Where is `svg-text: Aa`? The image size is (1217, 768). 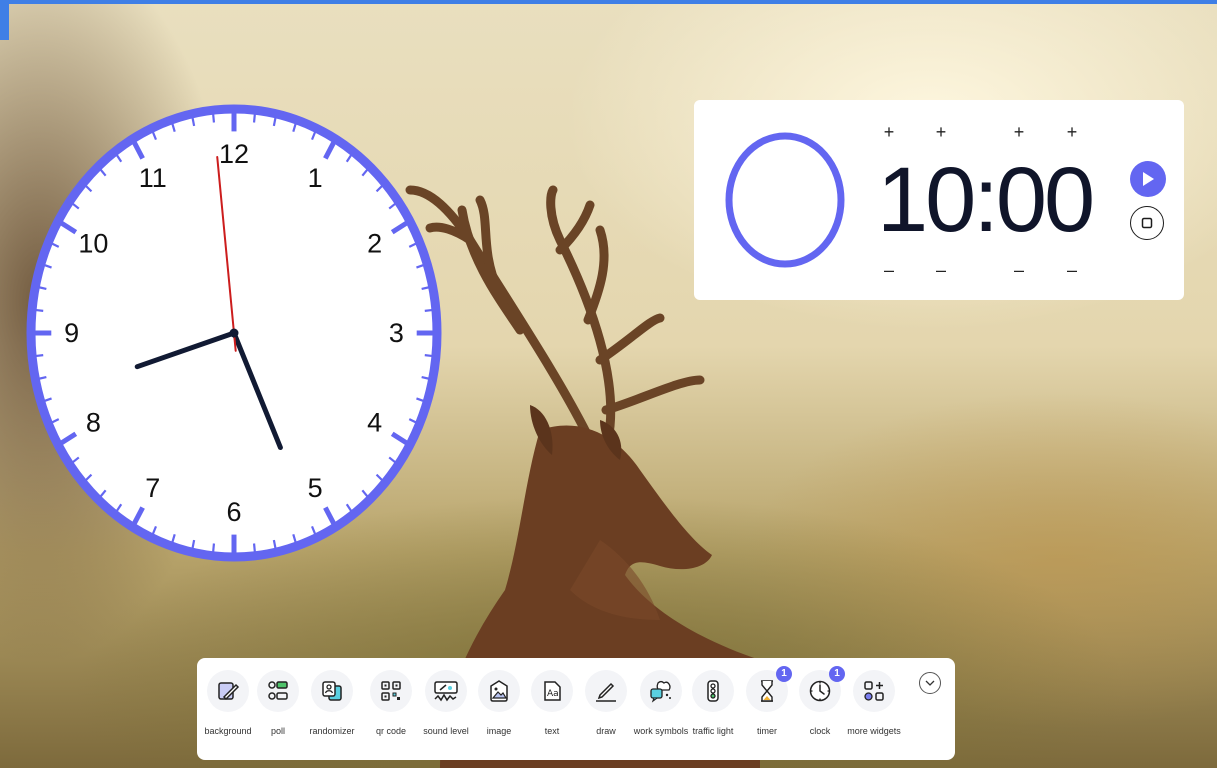 svg-text: Aa is located at coordinates (553, 694).